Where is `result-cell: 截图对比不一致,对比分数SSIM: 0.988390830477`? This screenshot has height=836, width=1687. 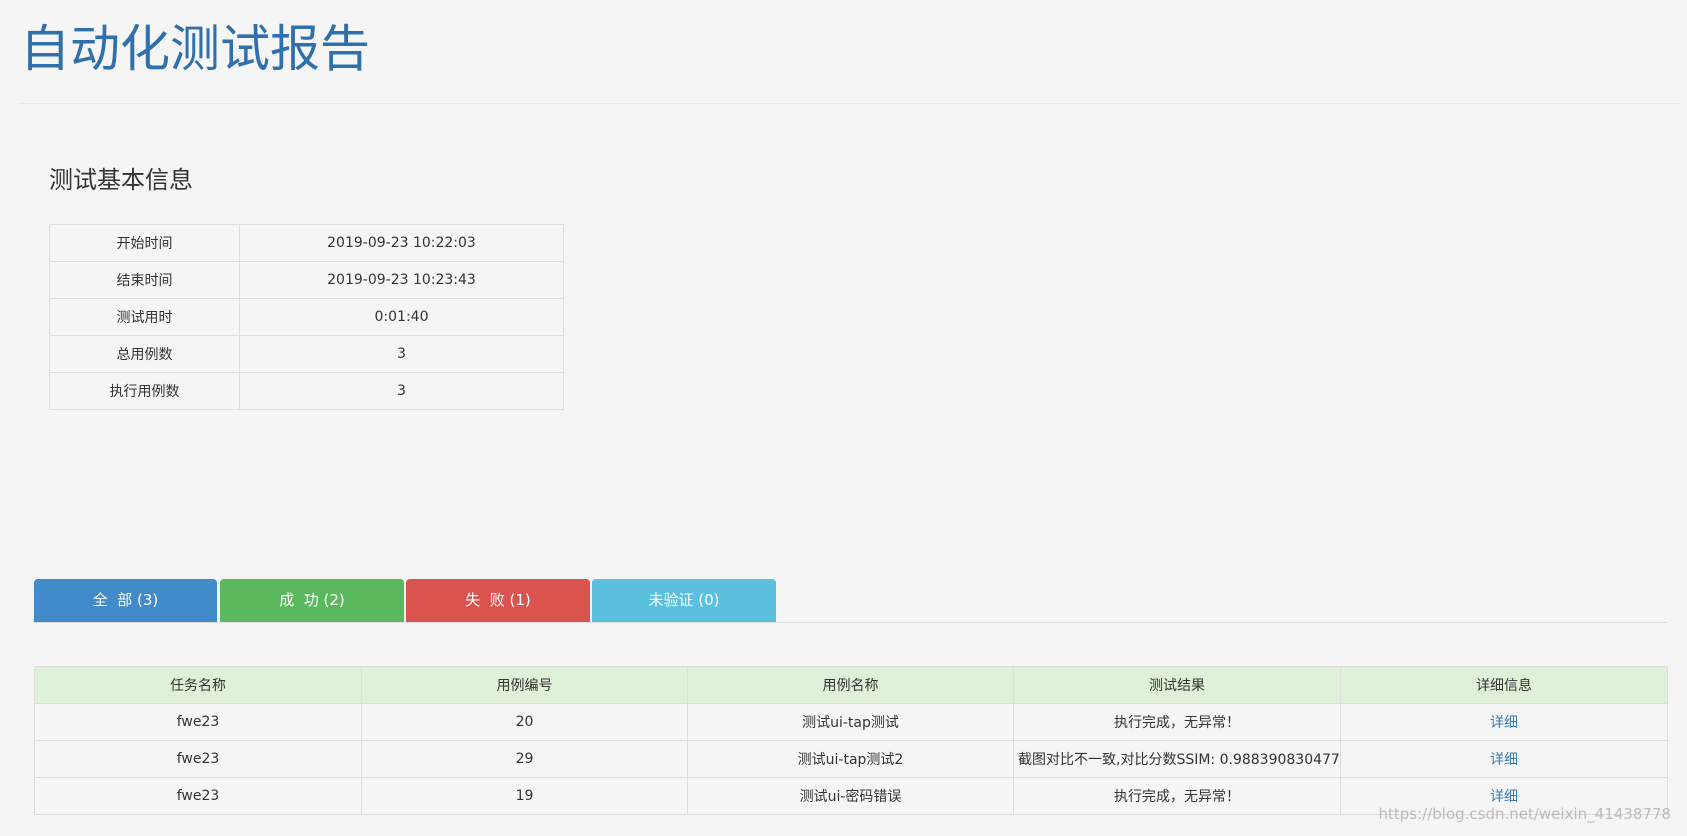 result-cell: 截图对比不一致,对比分数SSIM: 0.988390830477 is located at coordinates (1177, 759).